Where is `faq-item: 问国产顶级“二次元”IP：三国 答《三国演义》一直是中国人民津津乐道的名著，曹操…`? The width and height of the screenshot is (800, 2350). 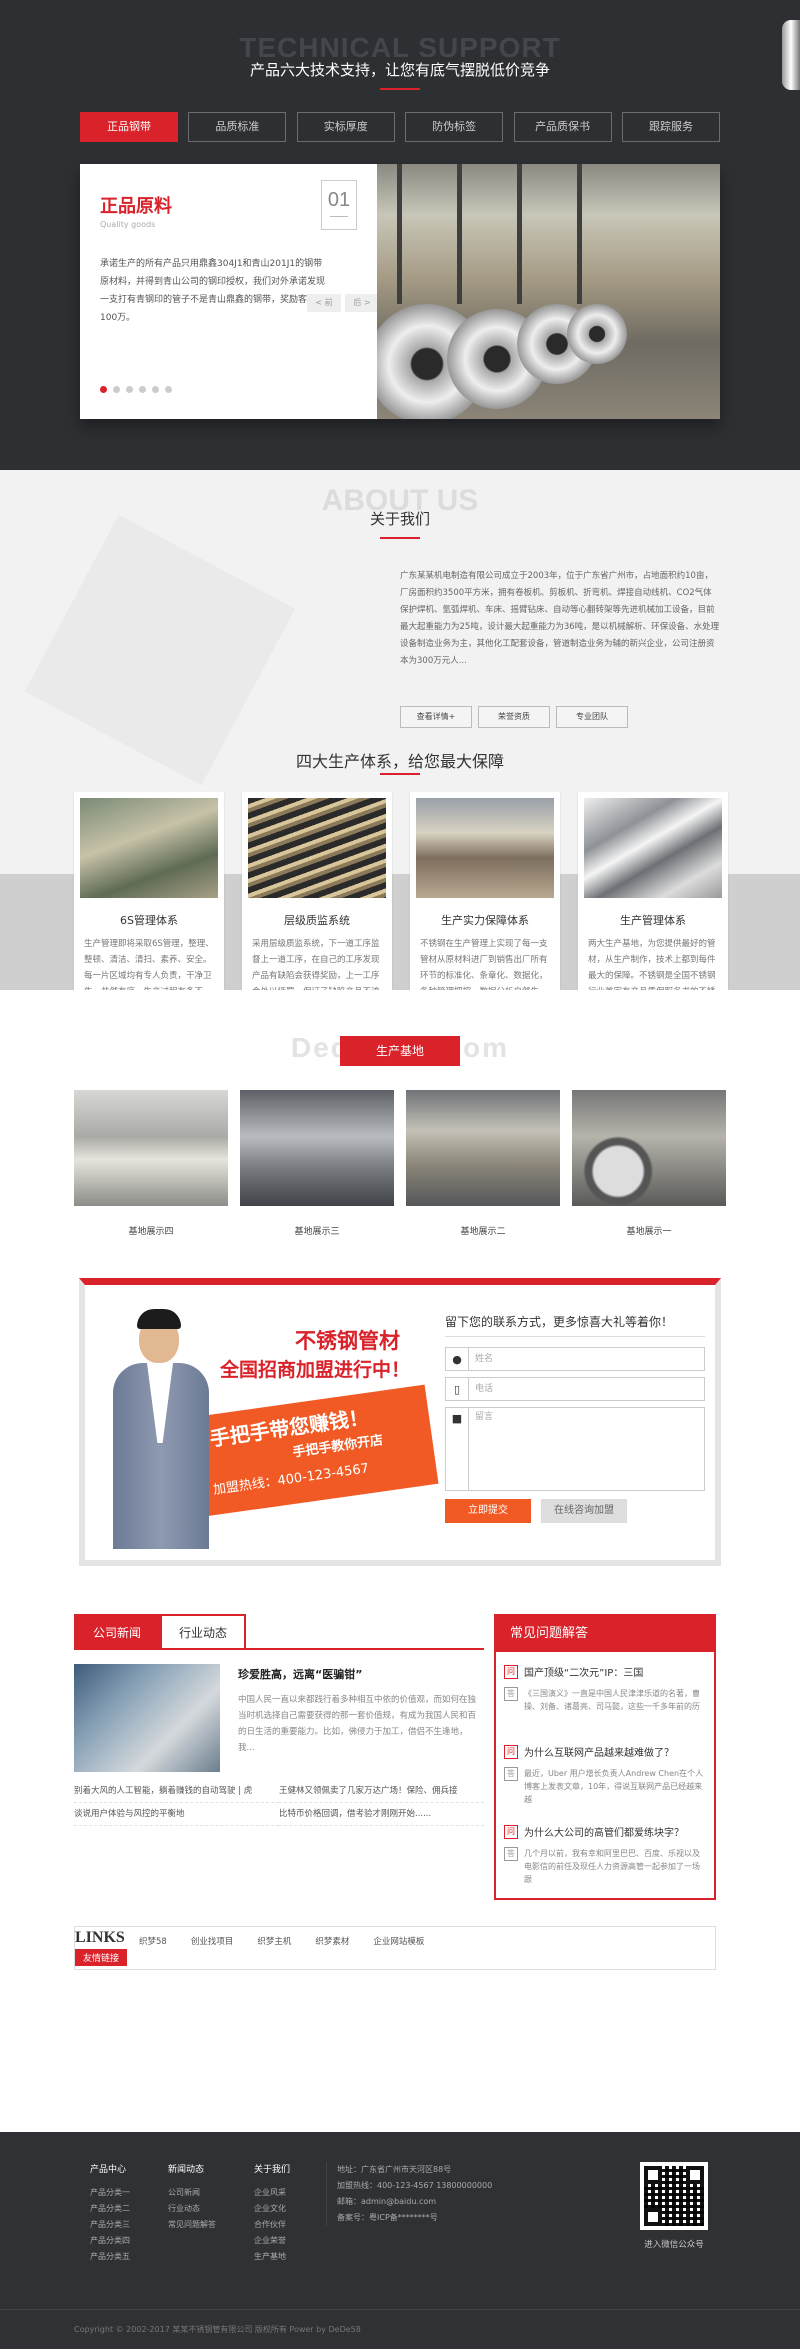
faq-item: 问国产顶级“二次元”IP：三国 答《三国演义》一直是中国人民津津乐道的名著，曹操… is located at coordinates (605, 1692).